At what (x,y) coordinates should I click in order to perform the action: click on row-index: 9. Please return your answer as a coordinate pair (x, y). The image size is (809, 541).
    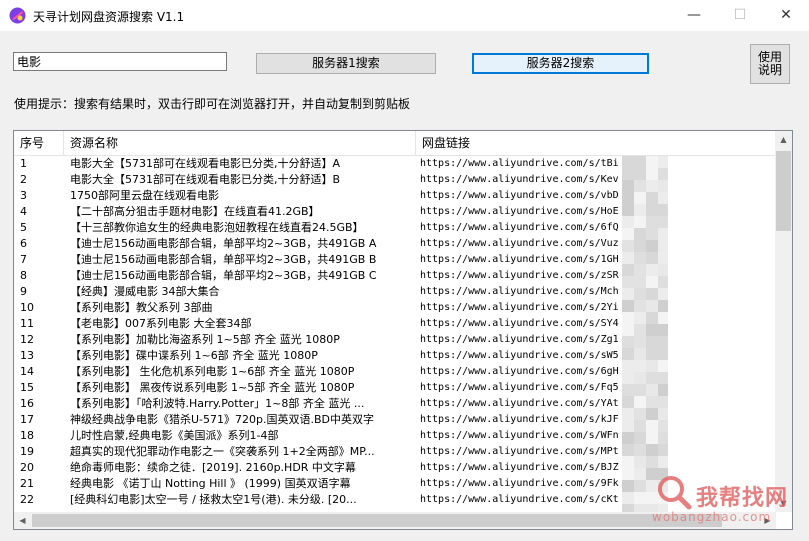
    Looking at the image, I should click on (23, 291).